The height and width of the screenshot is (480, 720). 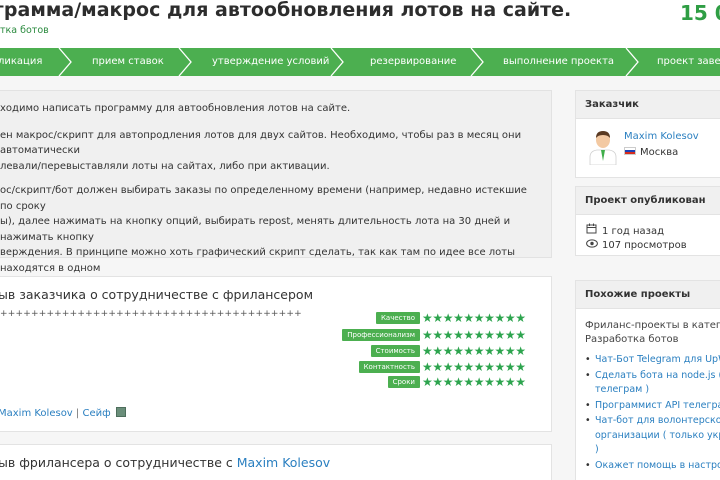 What do you see at coordinates (24, 30) in the screenshot?
I see `category-link: тка ботов` at bounding box center [24, 30].